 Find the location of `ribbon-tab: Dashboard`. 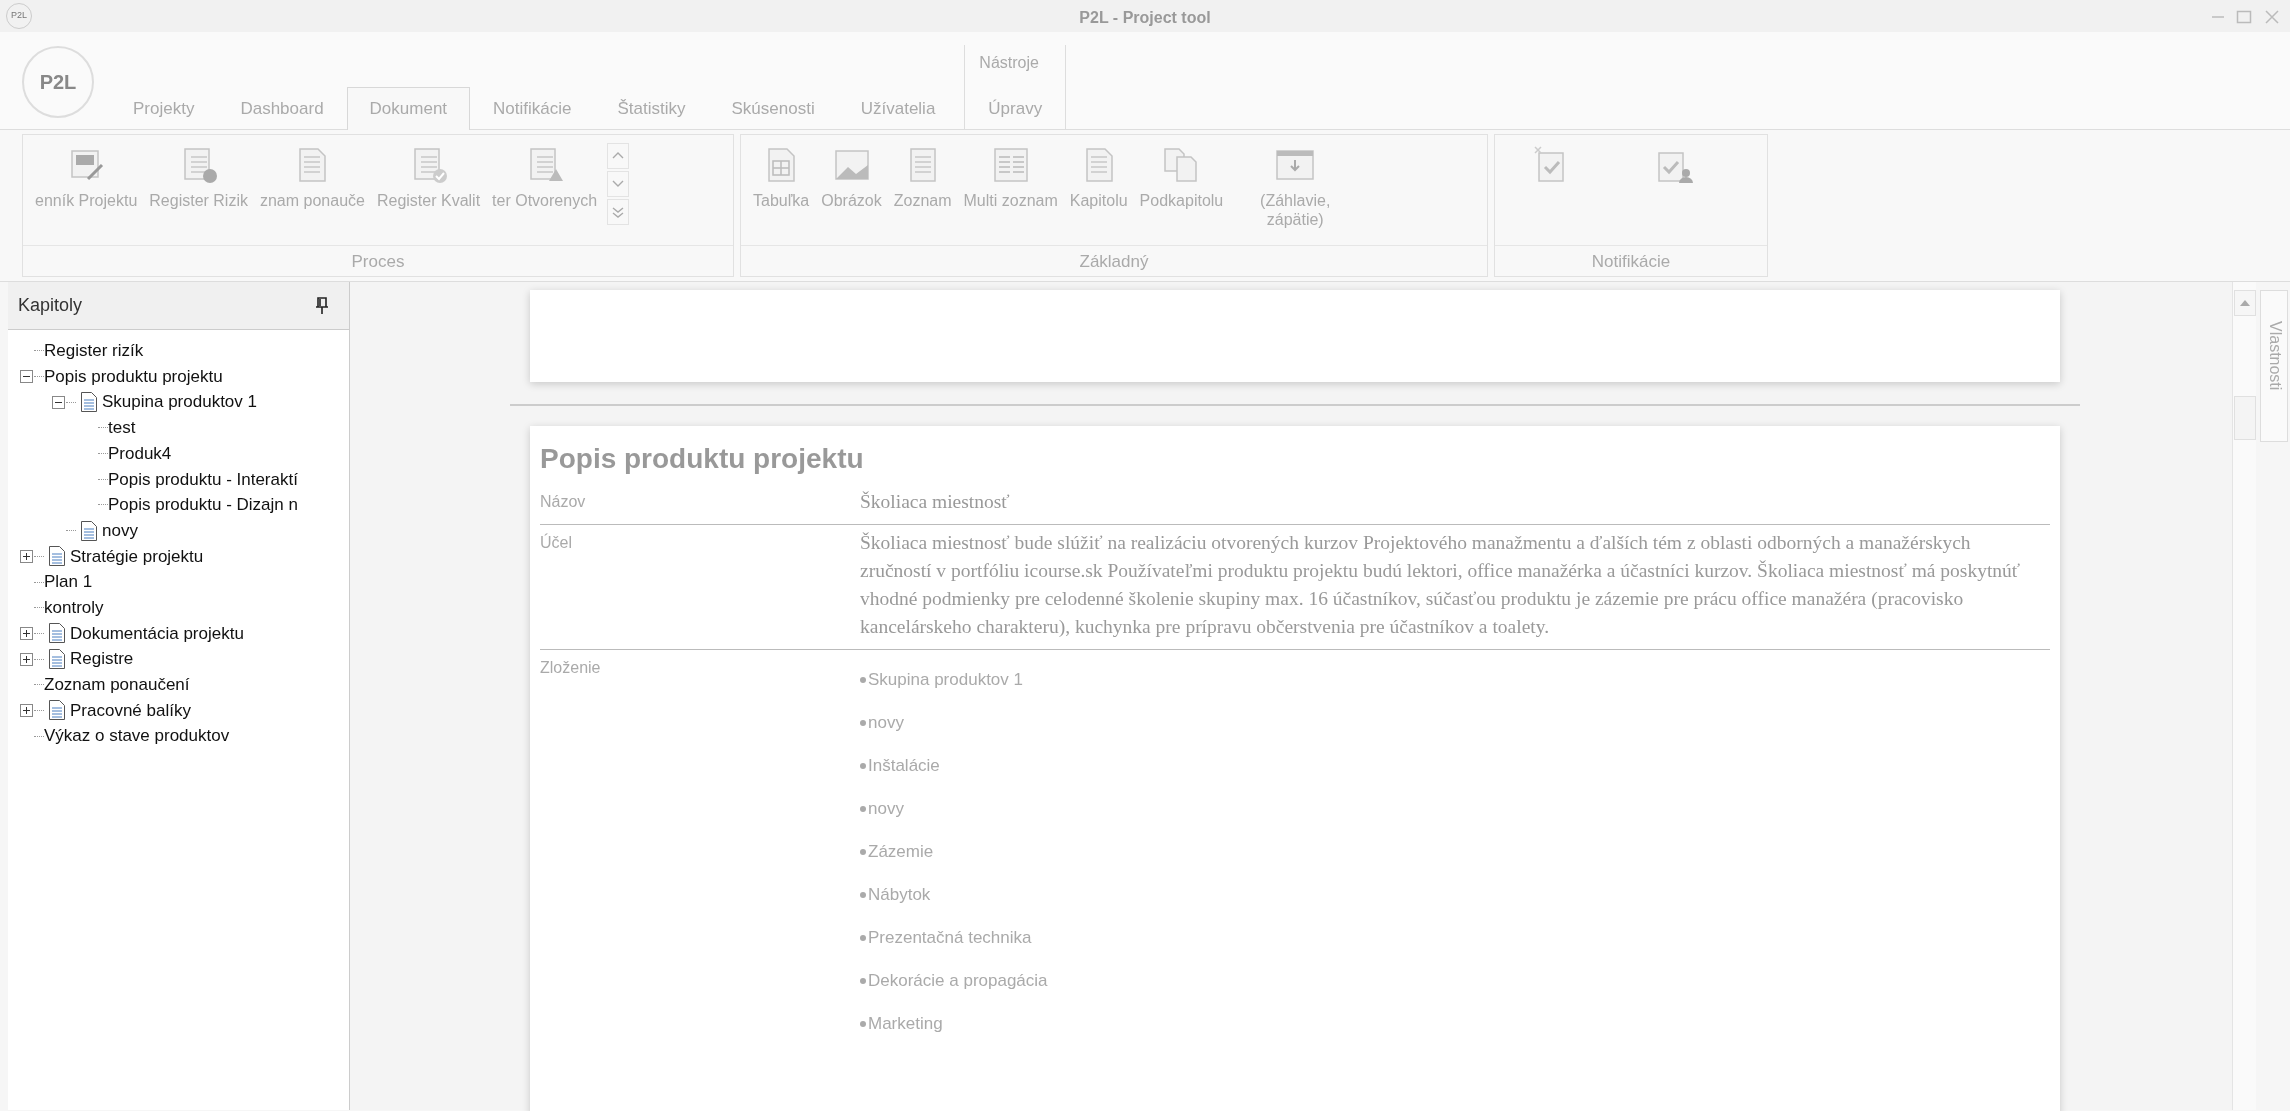

ribbon-tab: Dashboard is located at coordinates (282, 108).